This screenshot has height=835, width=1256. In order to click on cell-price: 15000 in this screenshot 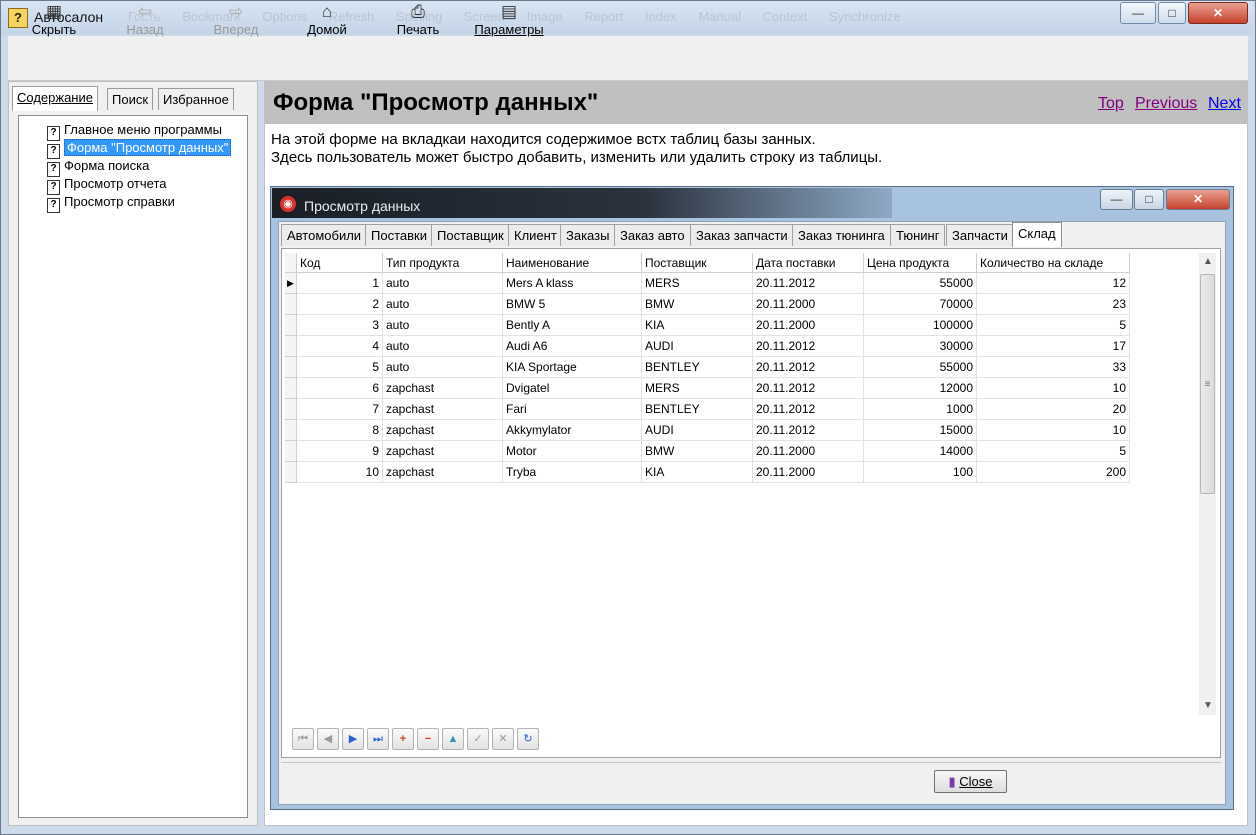, I will do `click(920, 430)`.